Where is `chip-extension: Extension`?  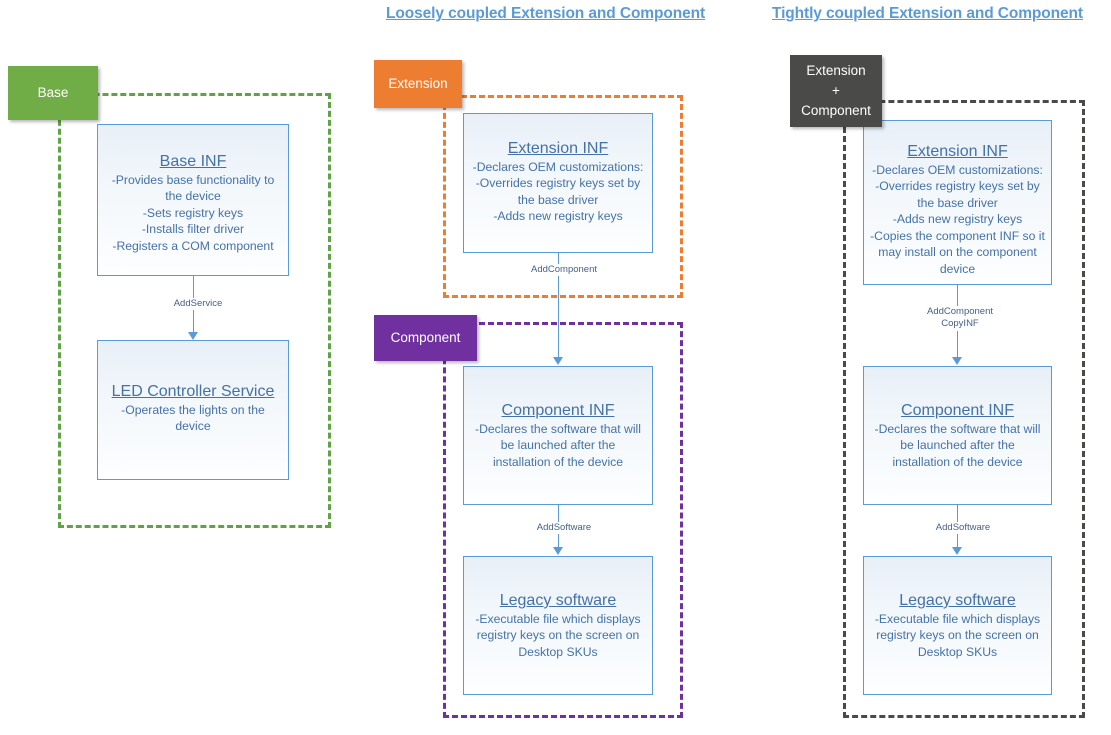 chip-extension: Extension is located at coordinates (418, 84).